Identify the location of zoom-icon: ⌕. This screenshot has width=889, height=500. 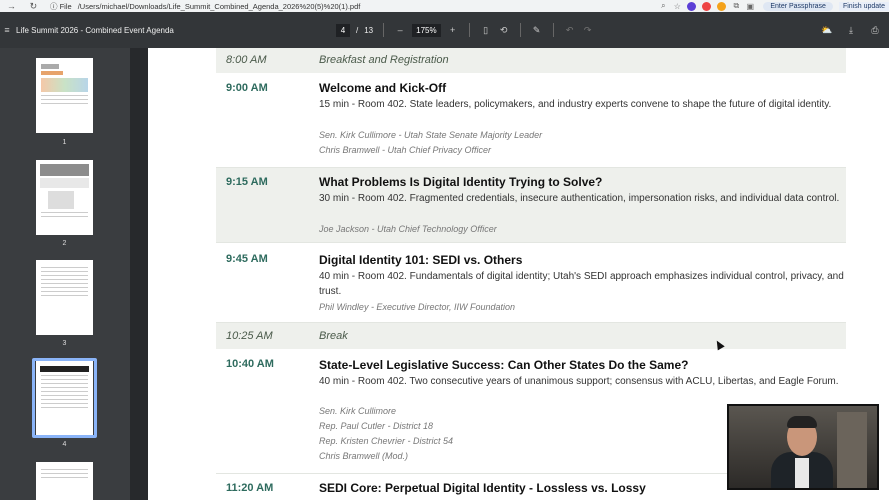
(663, 6).